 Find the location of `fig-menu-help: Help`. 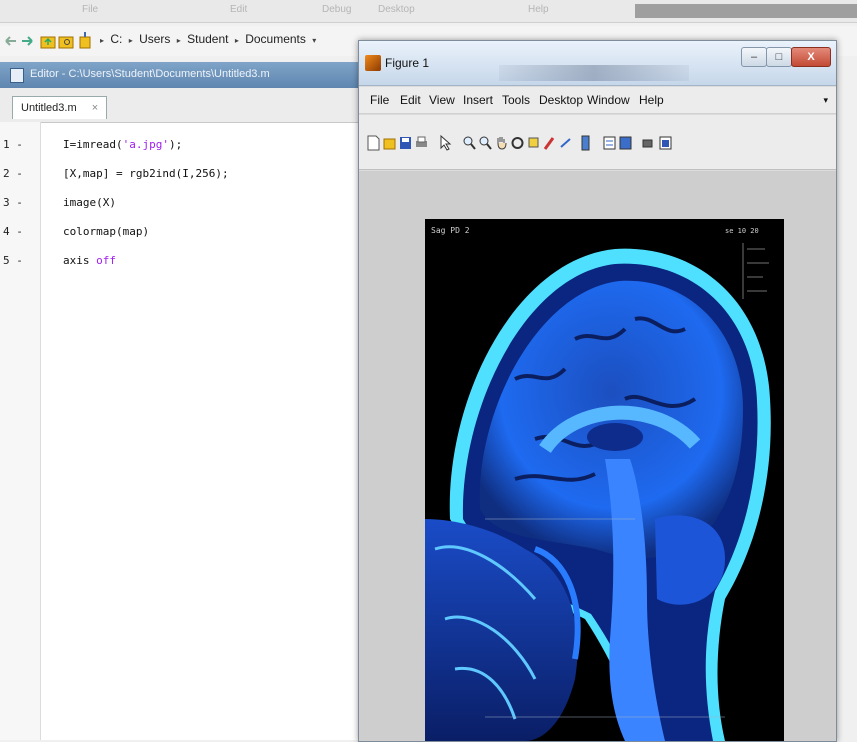

fig-menu-help: Help is located at coordinates (651, 100).